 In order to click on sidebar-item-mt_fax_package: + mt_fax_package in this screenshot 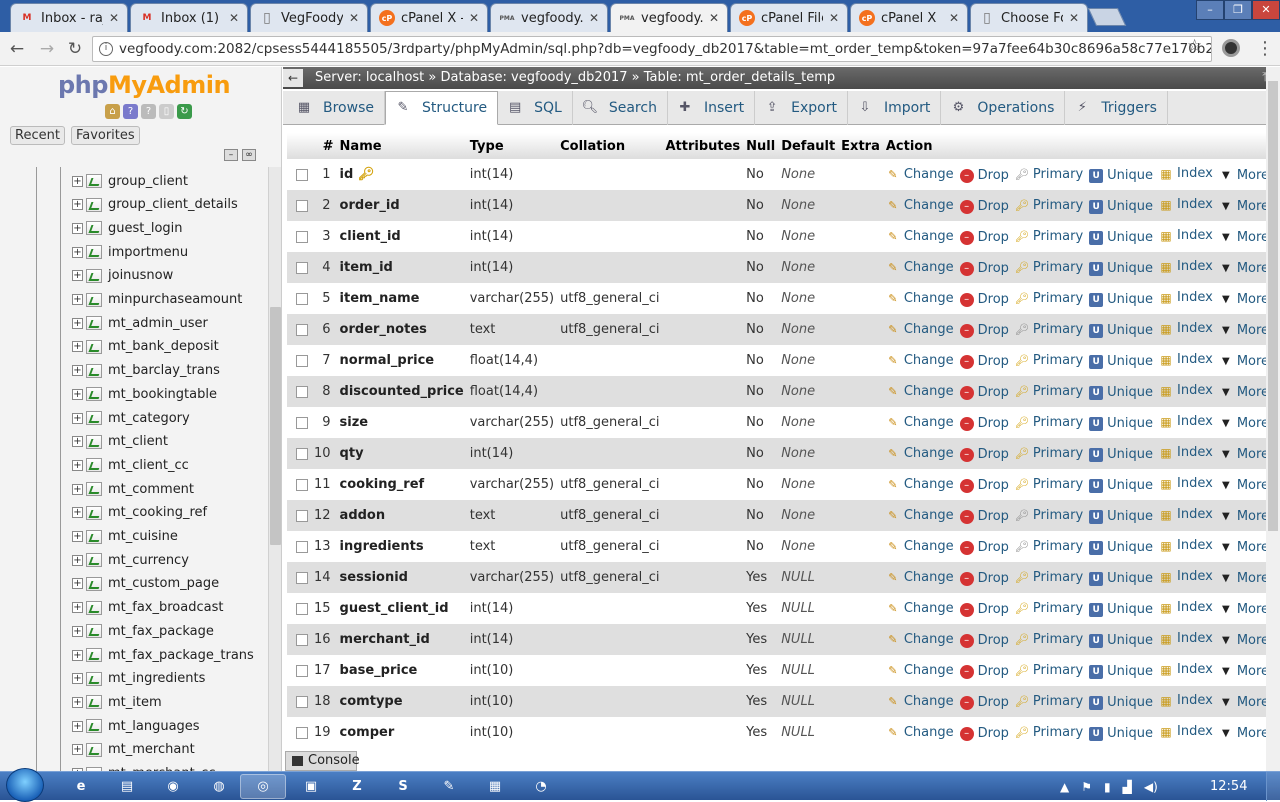, I will do `click(143, 631)`.